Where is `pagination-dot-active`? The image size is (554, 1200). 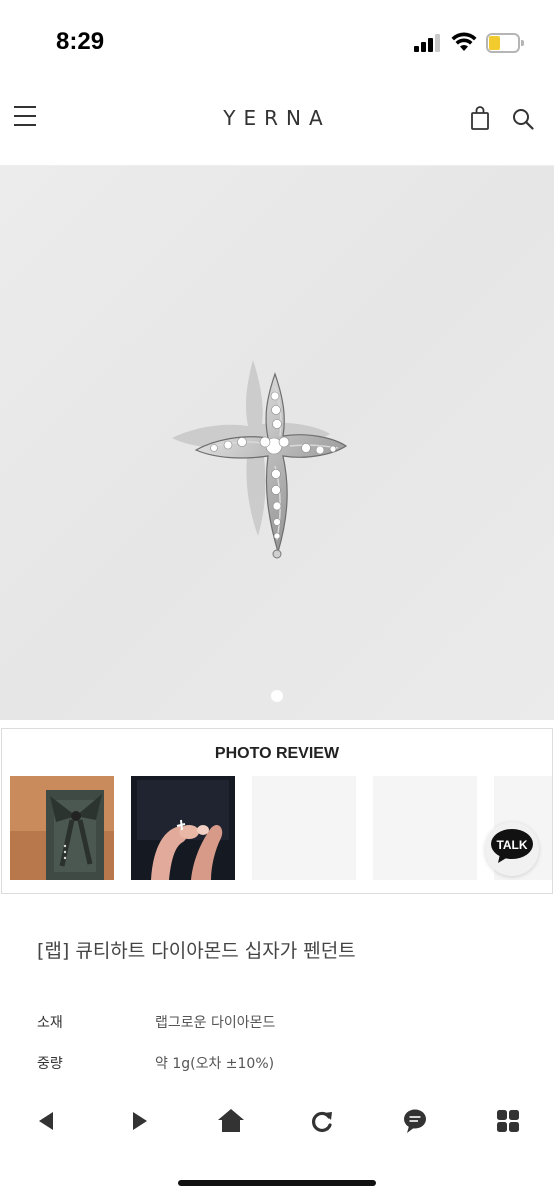 pagination-dot-active is located at coordinates (277, 696).